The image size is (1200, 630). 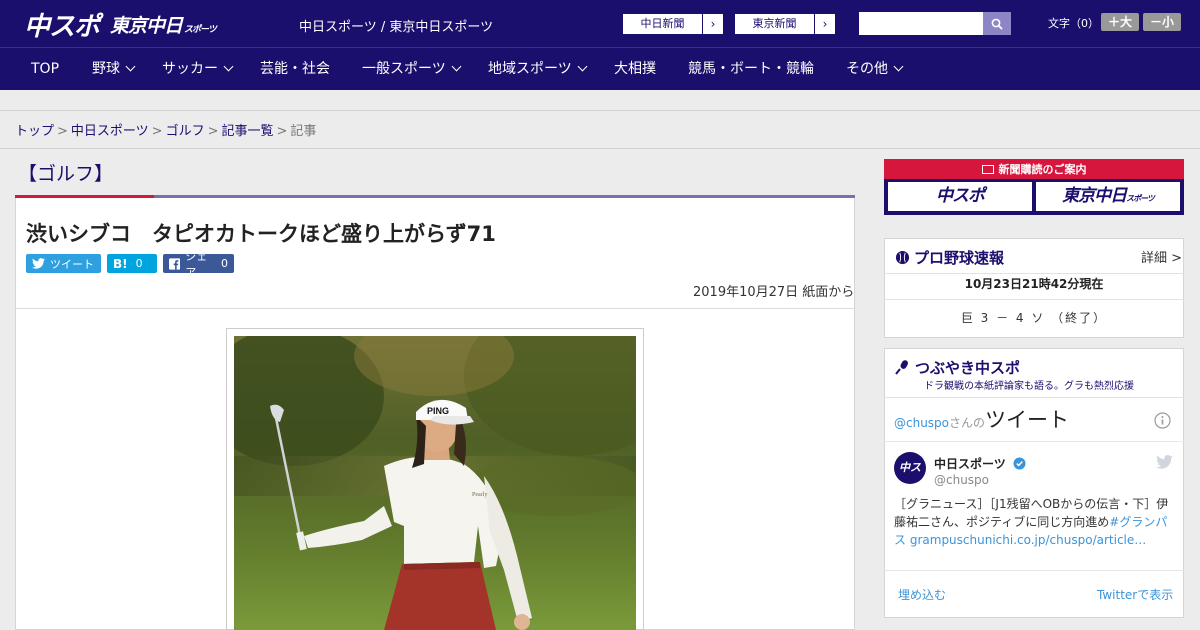 I want to click on subscribe-tokyo-logo: 東京中日スポーツ, so click(x=1108, y=196).